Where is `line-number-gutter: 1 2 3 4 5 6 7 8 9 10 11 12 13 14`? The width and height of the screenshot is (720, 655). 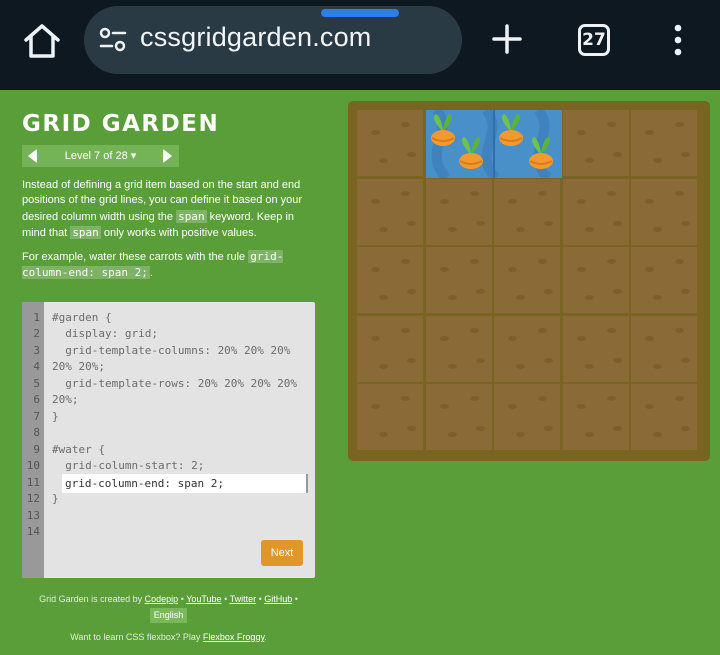 line-number-gutter: 1 2 3 4 5 6 7 8 9 10 11 12 13 14 is located at coordinates (33, 440).